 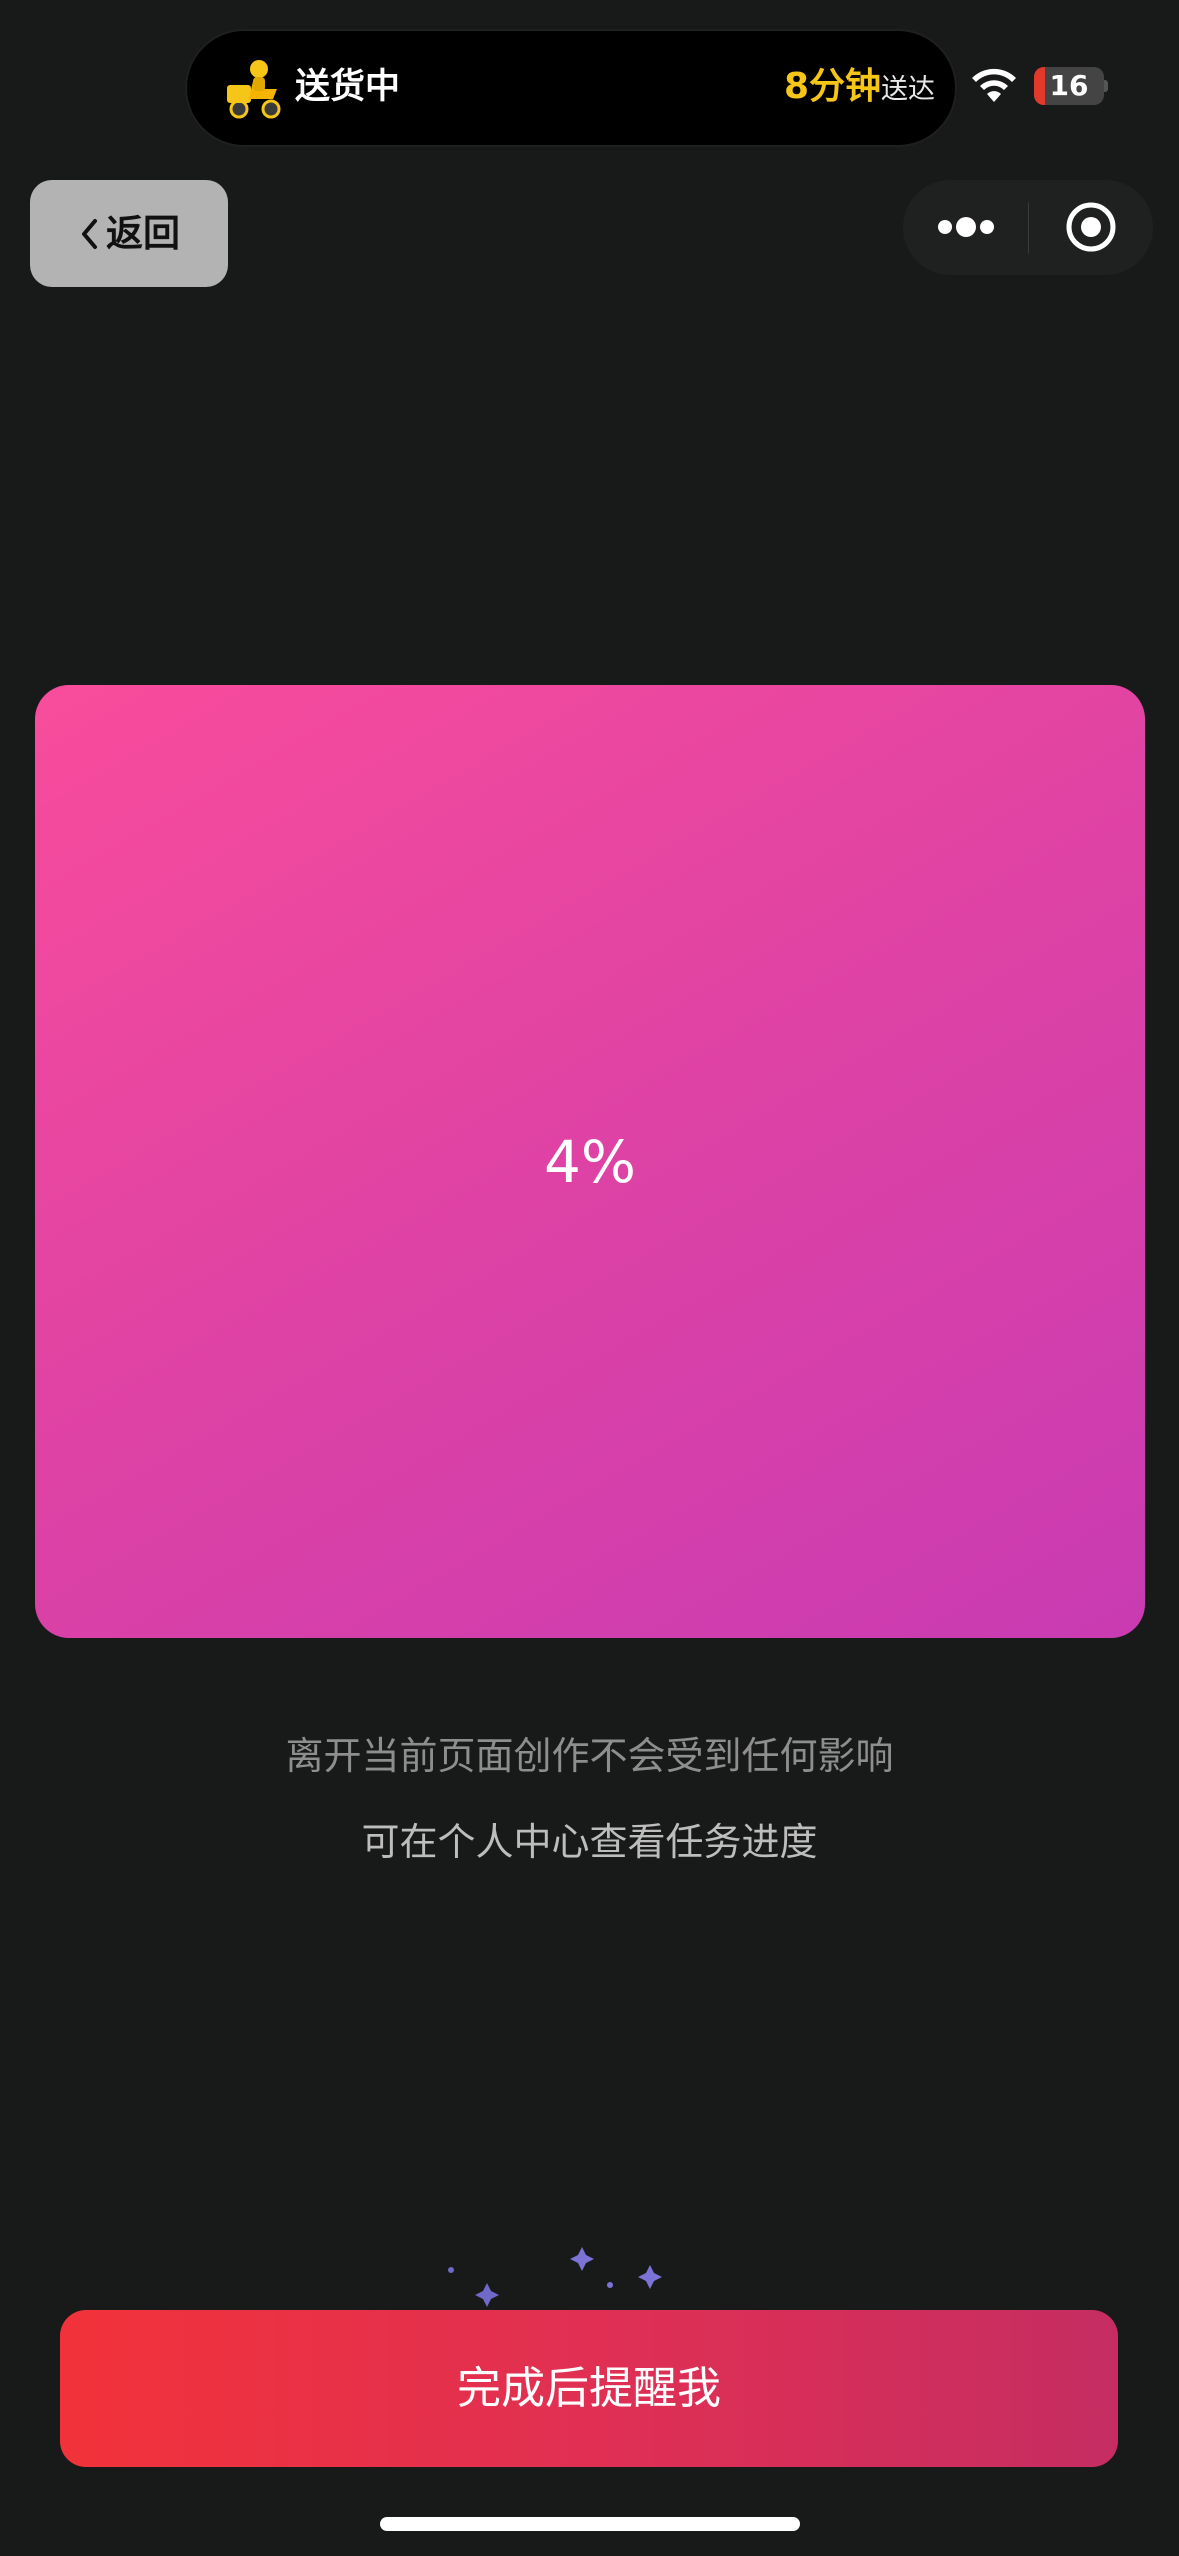 I want to click on battery-indicator: 16, so click(x=1071, y=86).